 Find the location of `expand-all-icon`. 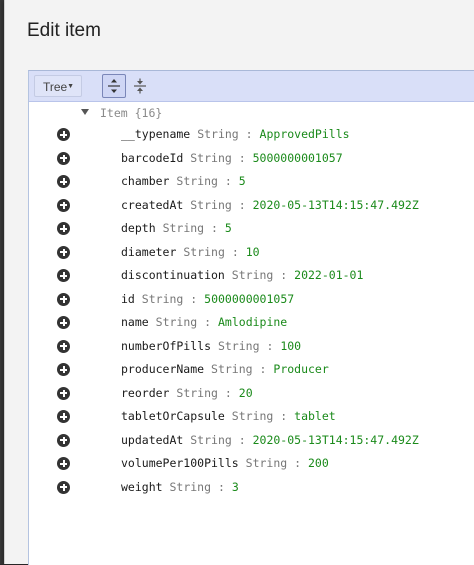

expand-all-icon is located at coordinates (114, 86).